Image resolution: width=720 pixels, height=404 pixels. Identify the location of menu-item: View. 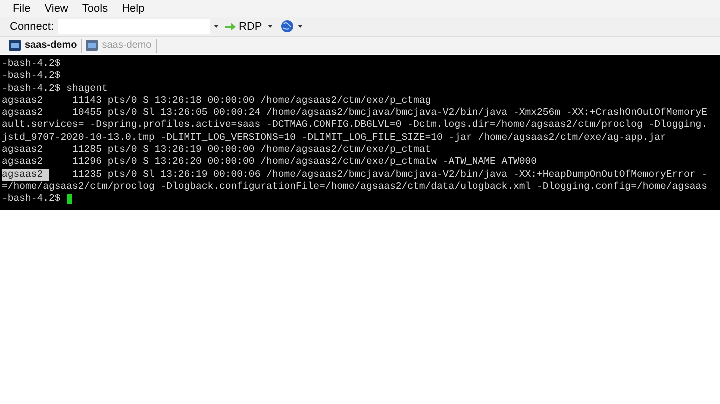
(57, 8).